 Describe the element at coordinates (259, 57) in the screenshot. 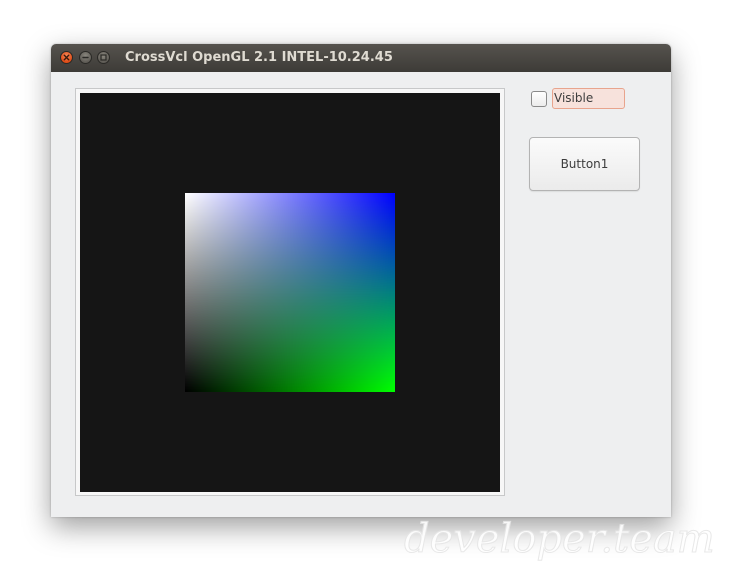

I see `window-title: CrossVcl OpenGL 2.1 INTEL-10.24.45` at that location.